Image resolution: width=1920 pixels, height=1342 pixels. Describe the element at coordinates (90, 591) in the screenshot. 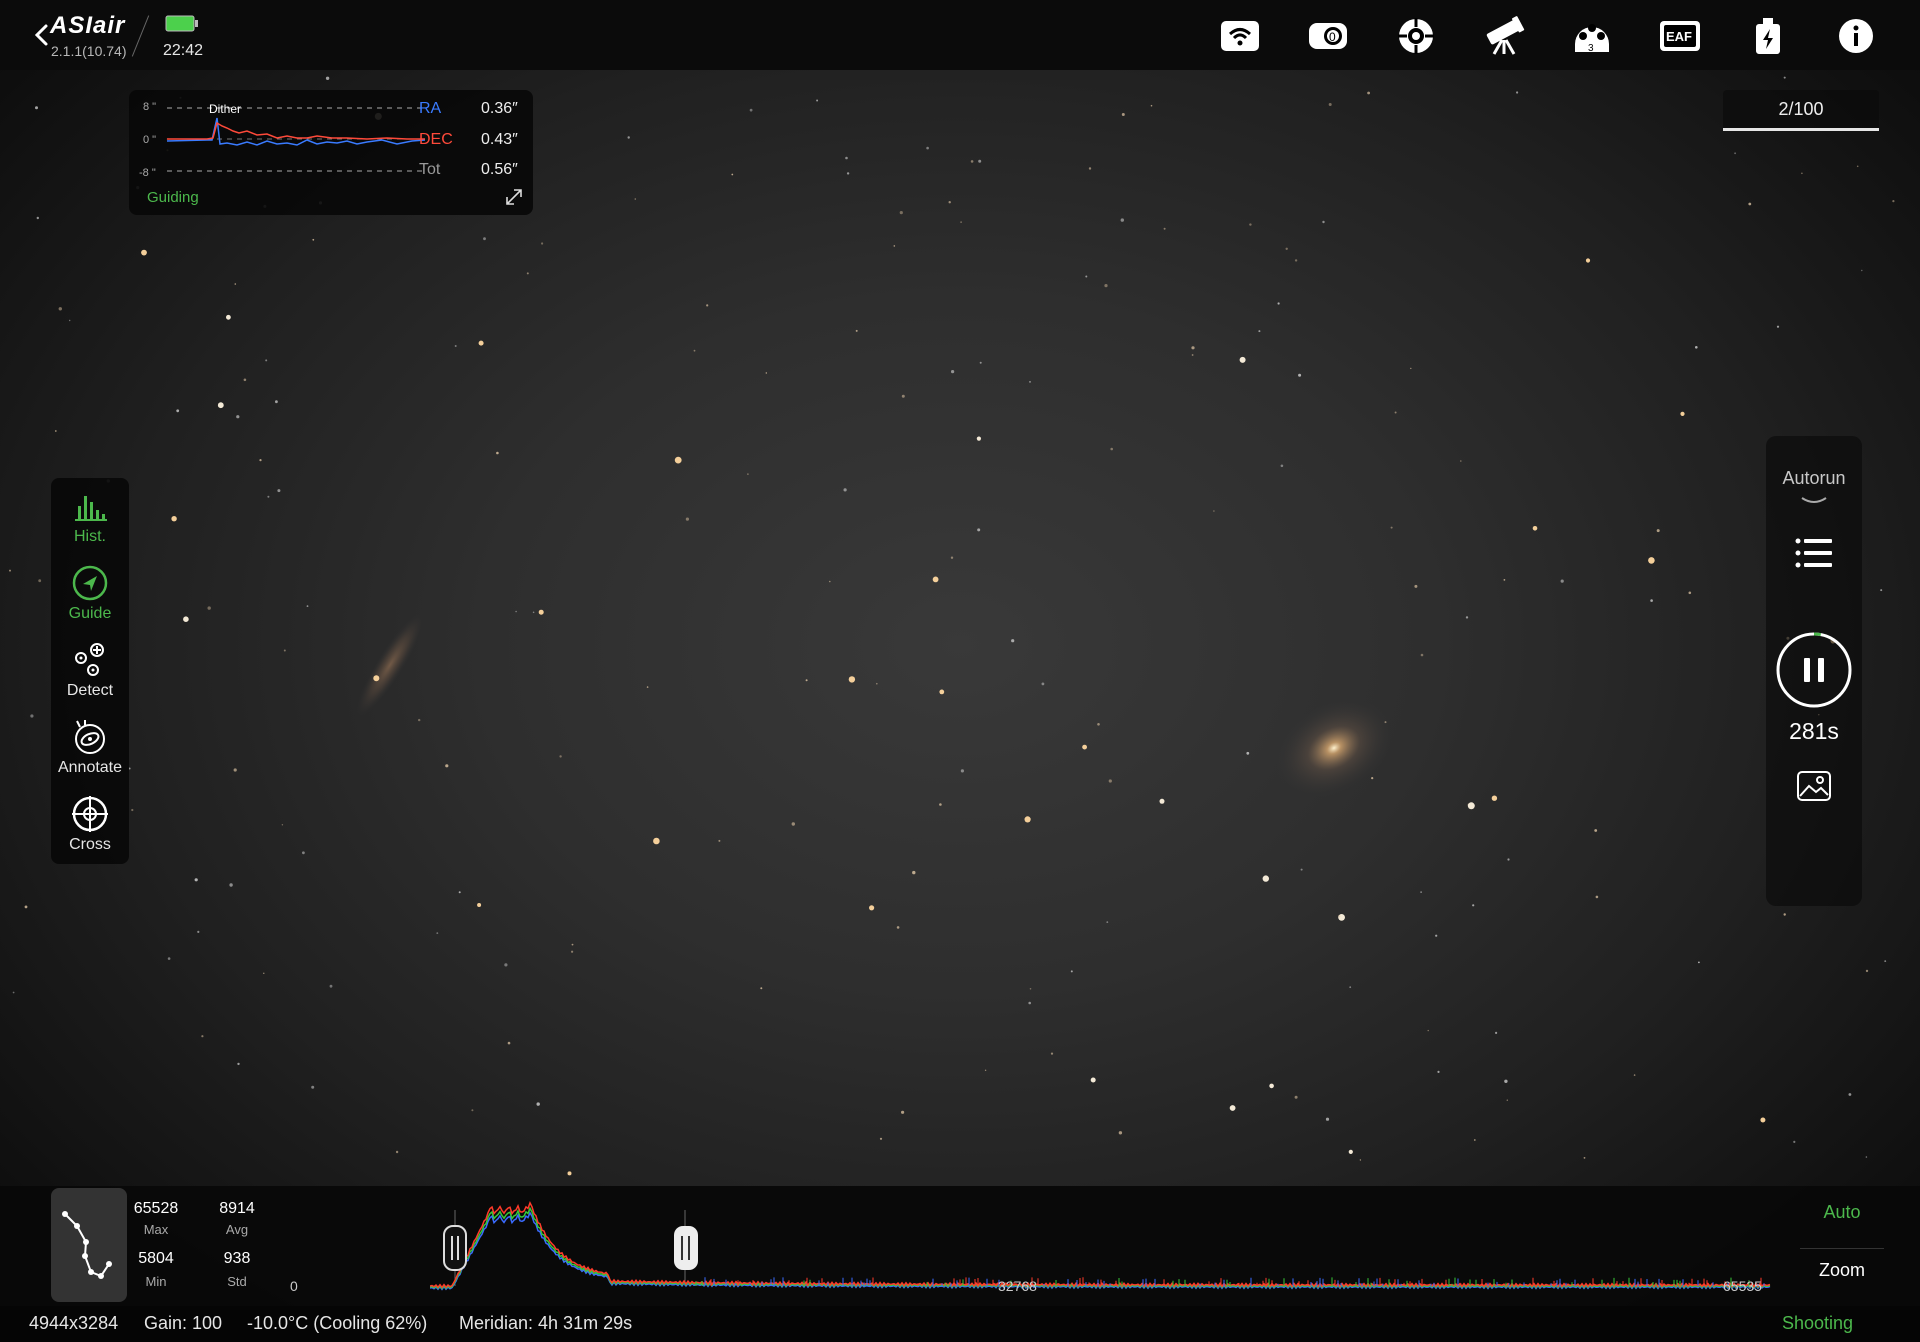

I see `tool-guide: Guide` at that location.